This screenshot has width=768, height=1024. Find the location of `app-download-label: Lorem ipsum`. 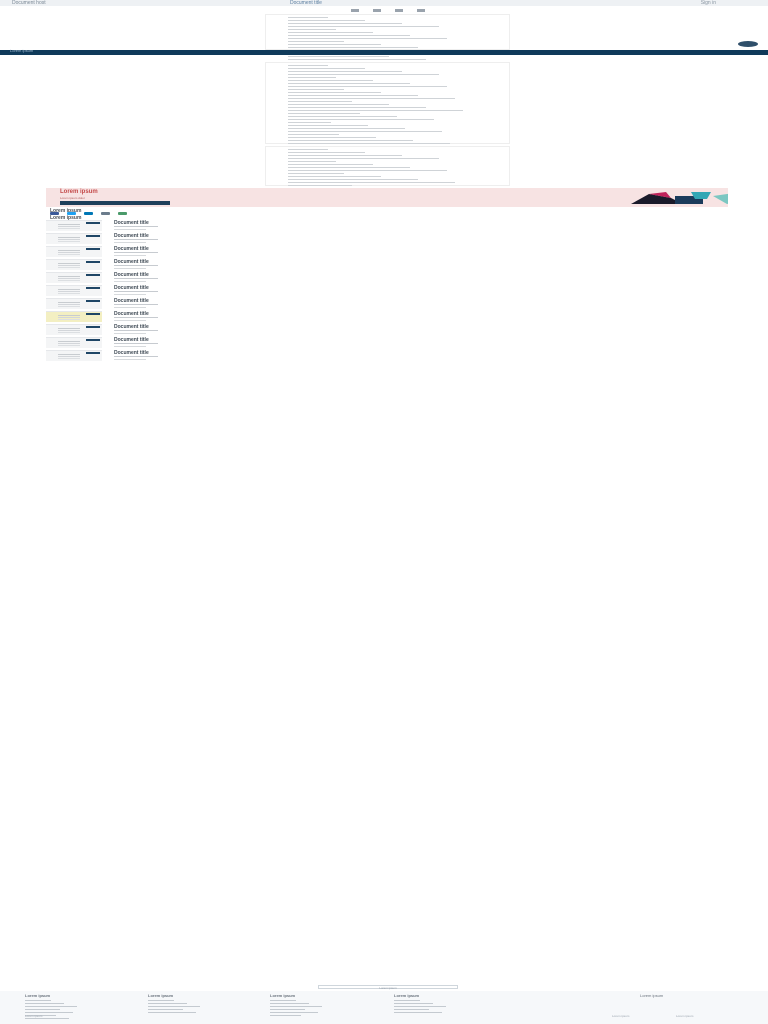

app-download-label: Lorem ipsum is located at coordinates (651, 995).